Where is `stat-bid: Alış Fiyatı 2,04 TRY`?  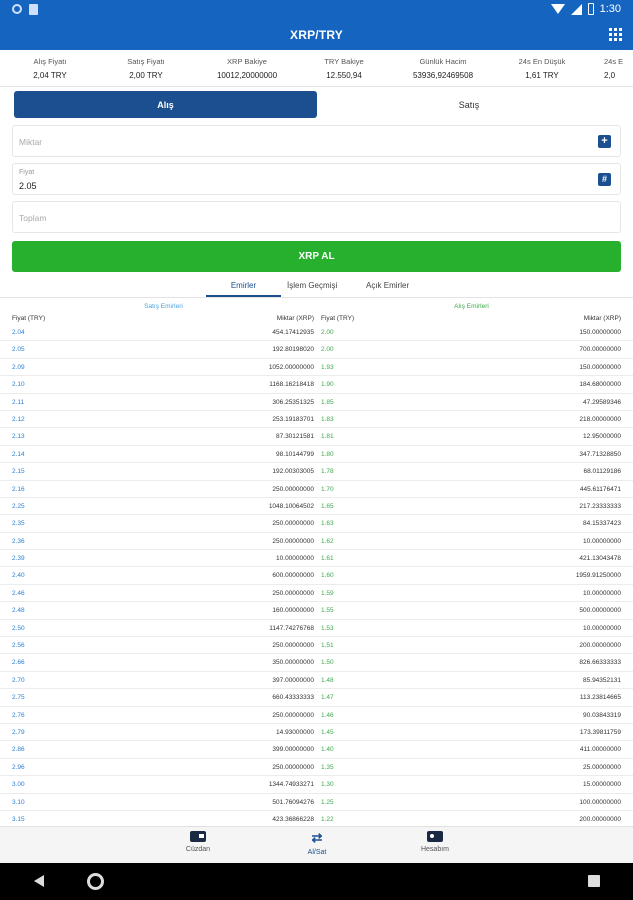 stat-bid: Alış Fiyatı 2,04 TRY is located at coordinates (50, 68).